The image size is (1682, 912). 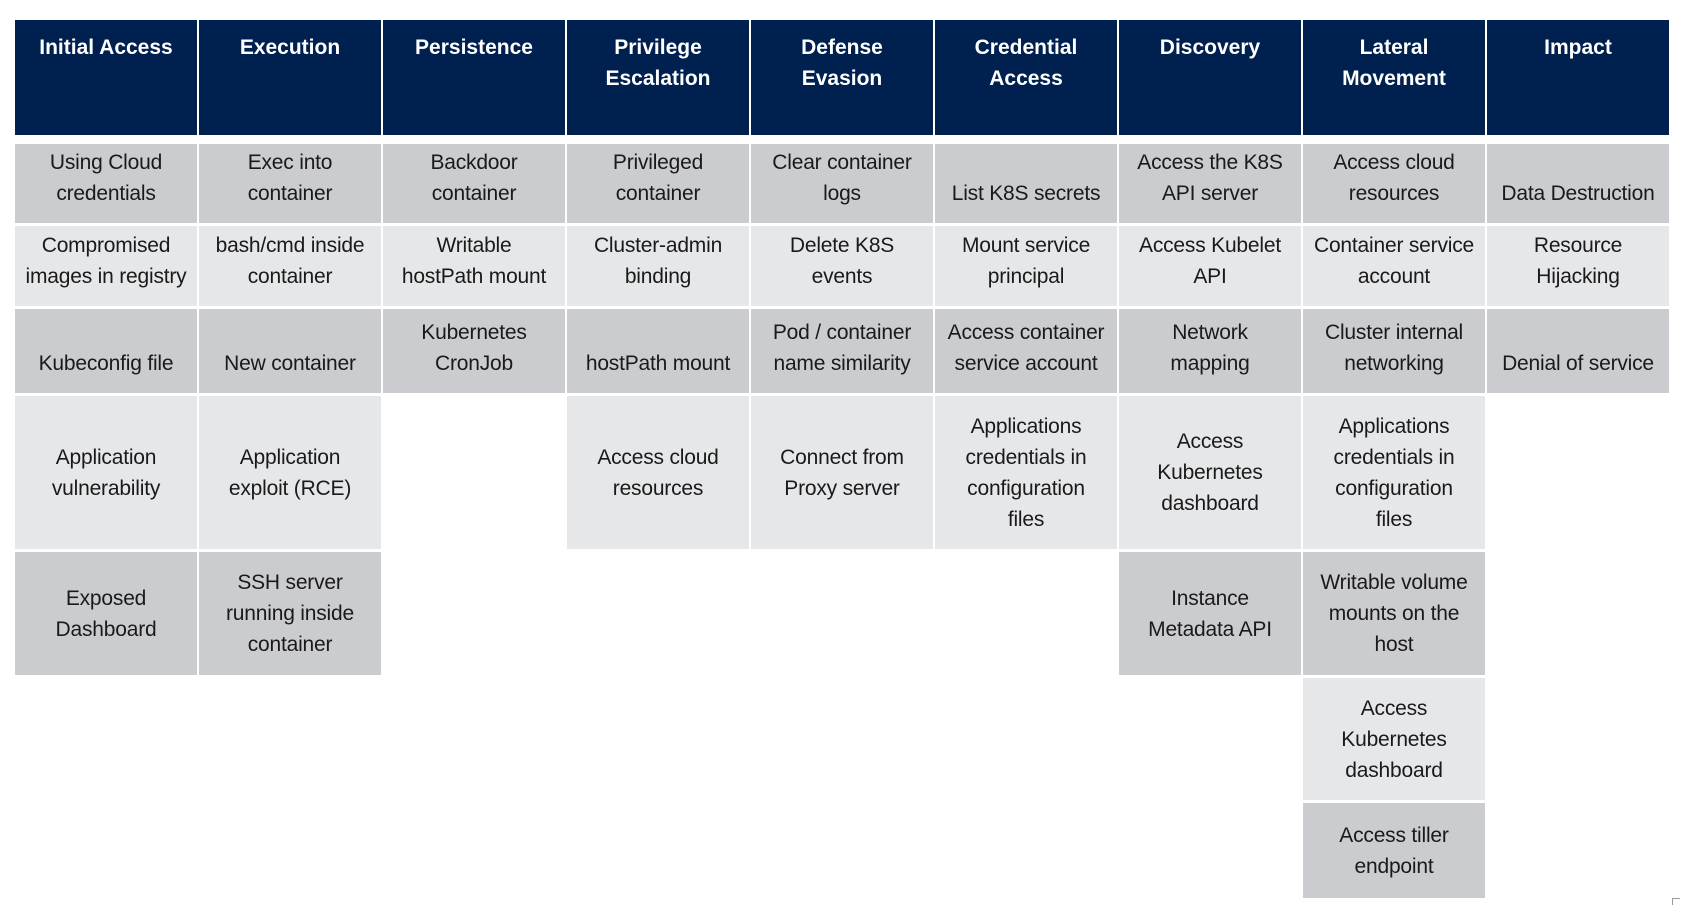 I want to click on technique-cell: List K8S secrets, so click(x=1026, y=183).